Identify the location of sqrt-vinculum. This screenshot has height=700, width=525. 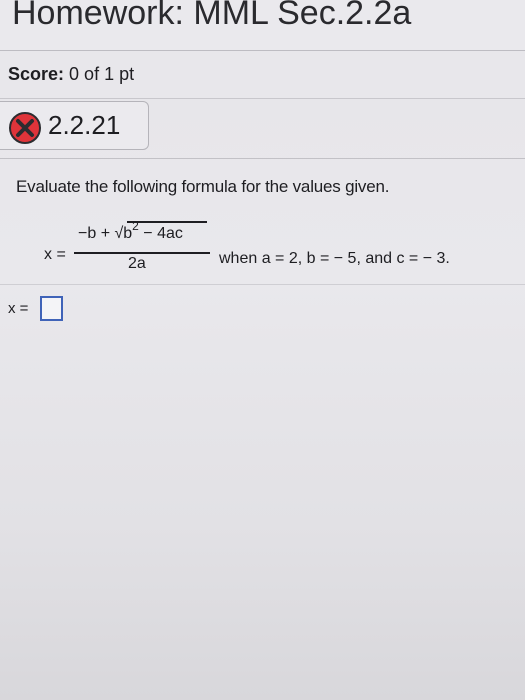
(167, 222).